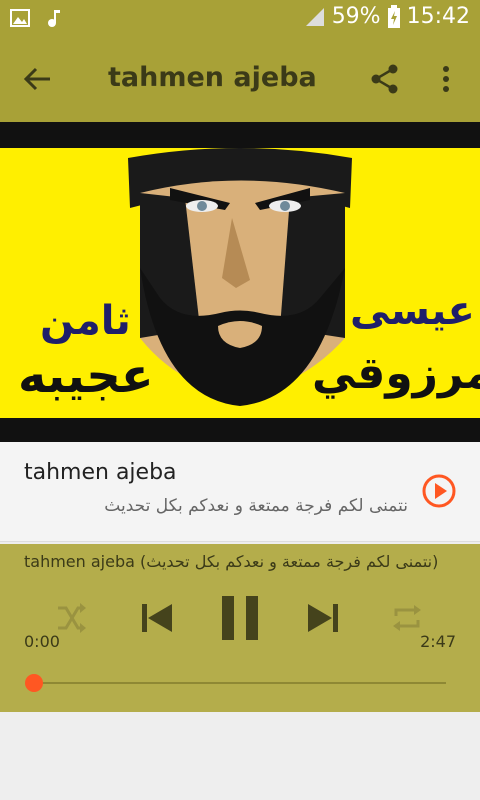 The image size is (480, 800). I want to click on cover-text-bottom-left: عجيبه, so click(86, 376).